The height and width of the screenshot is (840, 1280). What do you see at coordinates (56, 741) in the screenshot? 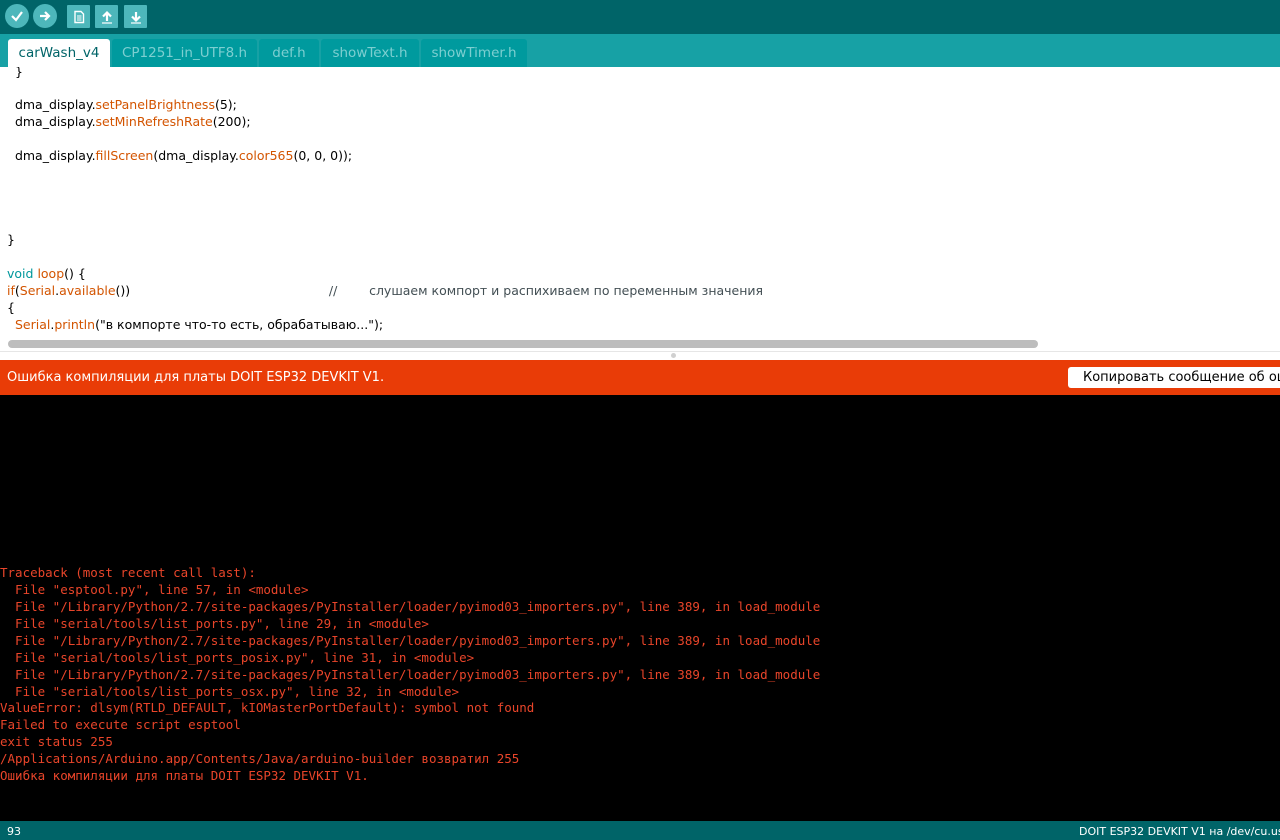
I see `console-line: exit status 255` at bounding box center [56, 741].